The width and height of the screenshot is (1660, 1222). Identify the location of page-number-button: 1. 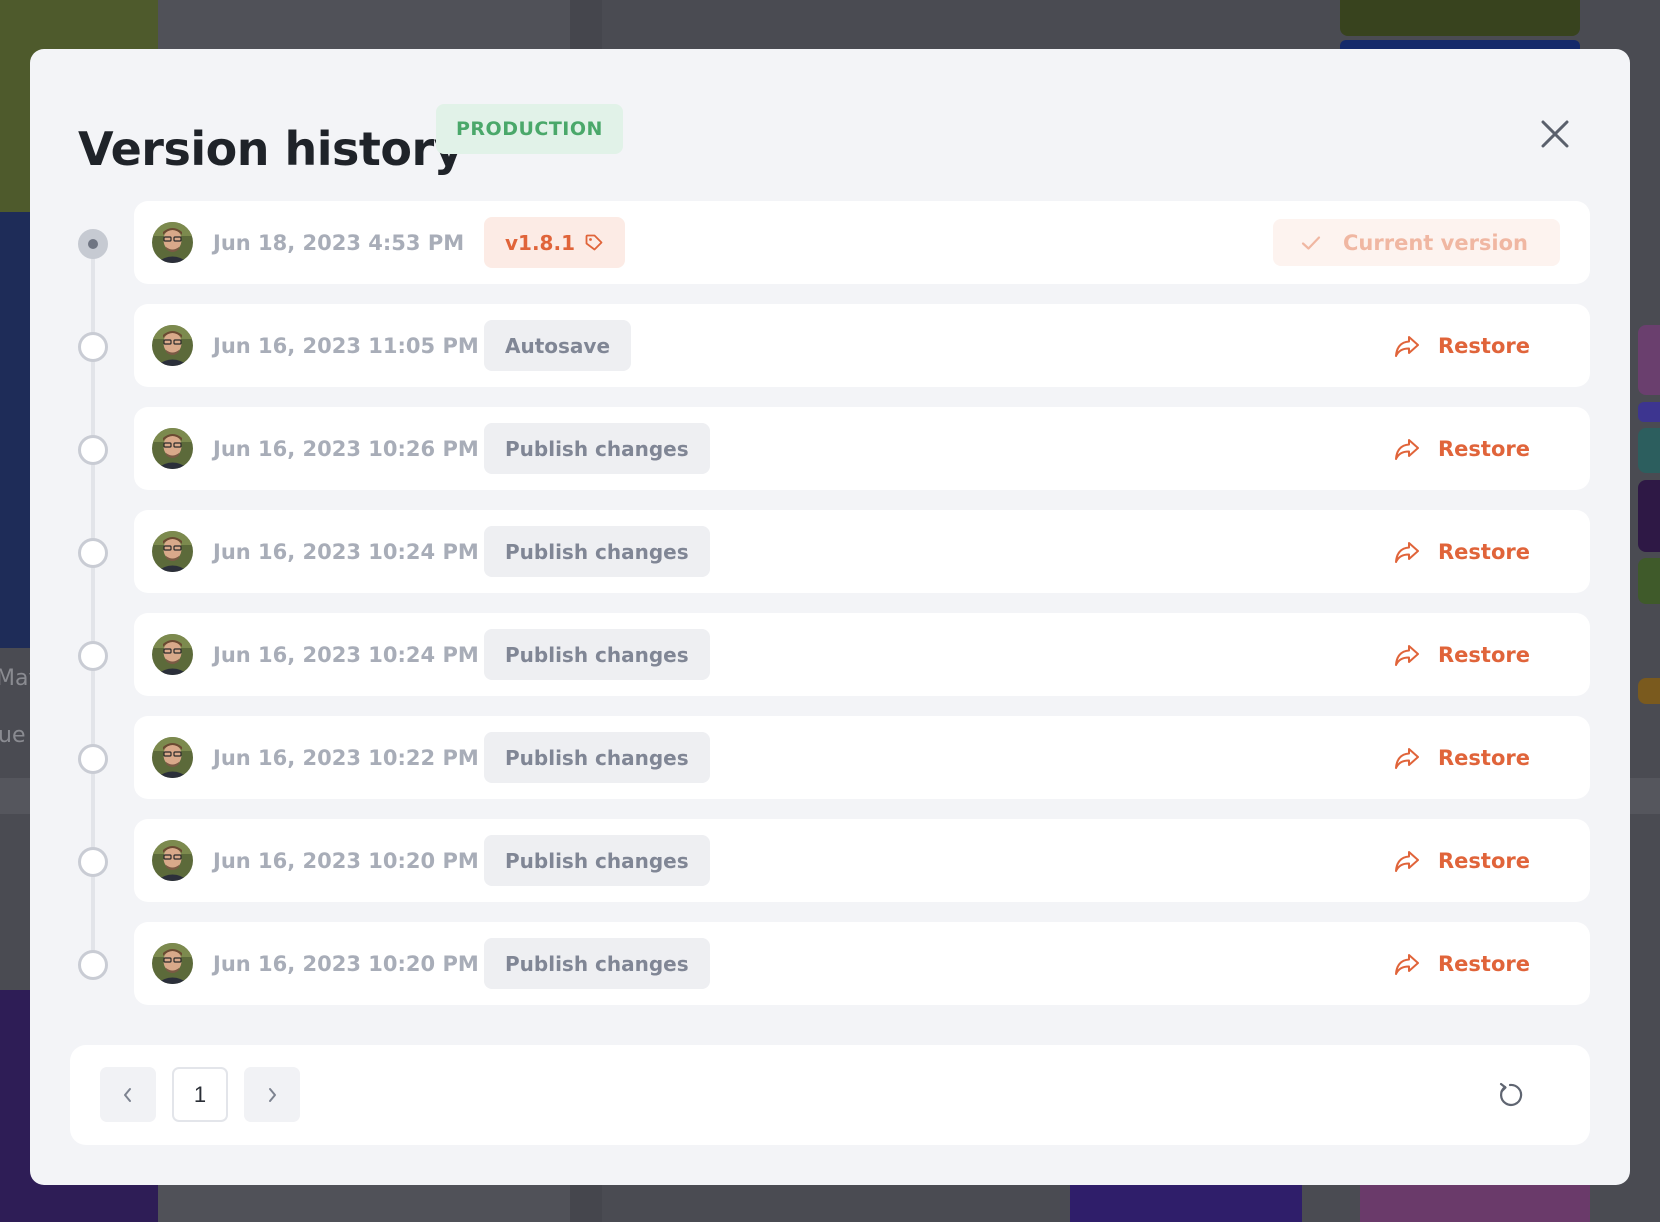
(200, 1094).